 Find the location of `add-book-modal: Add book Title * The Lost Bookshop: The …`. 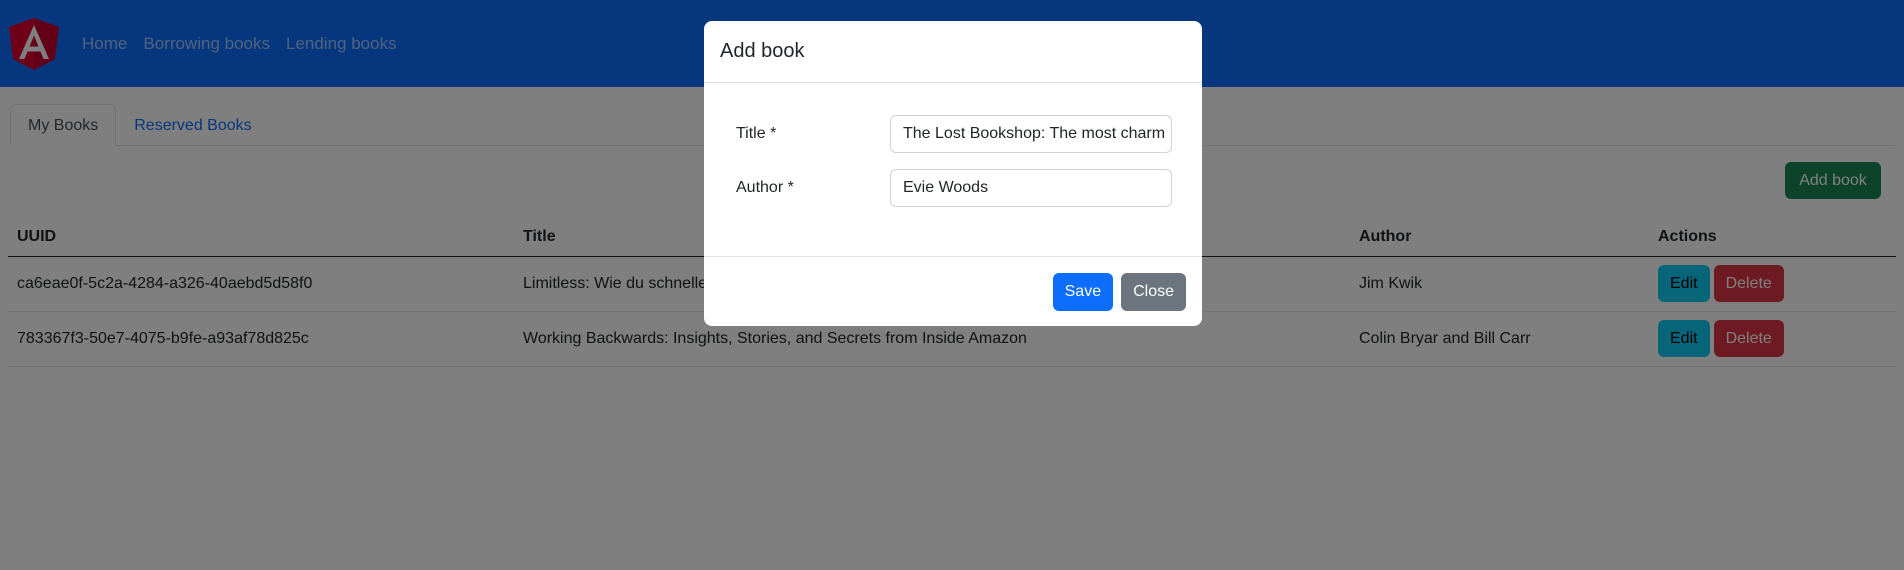

add-book-modal: Add book Title * The Lost Bookshop: The … is located at coordinates (953, 173).